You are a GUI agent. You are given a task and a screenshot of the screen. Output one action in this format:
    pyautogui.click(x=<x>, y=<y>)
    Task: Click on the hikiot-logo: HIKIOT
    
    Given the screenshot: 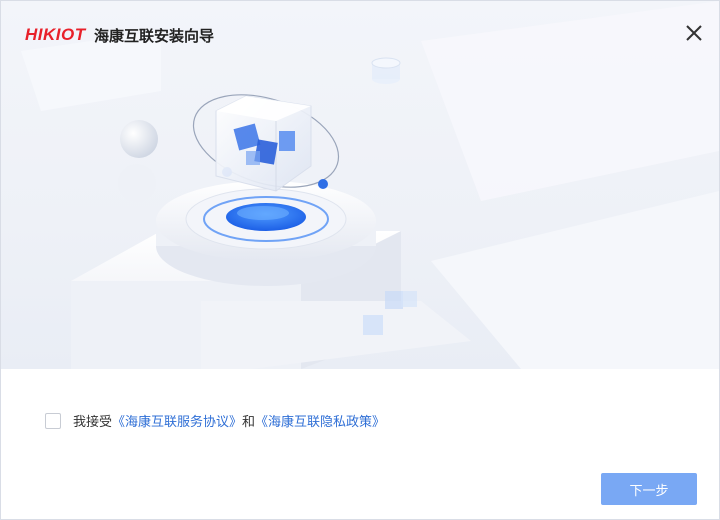 What is the action you would take?
    pyautogui.click(x=55, y=35)
    